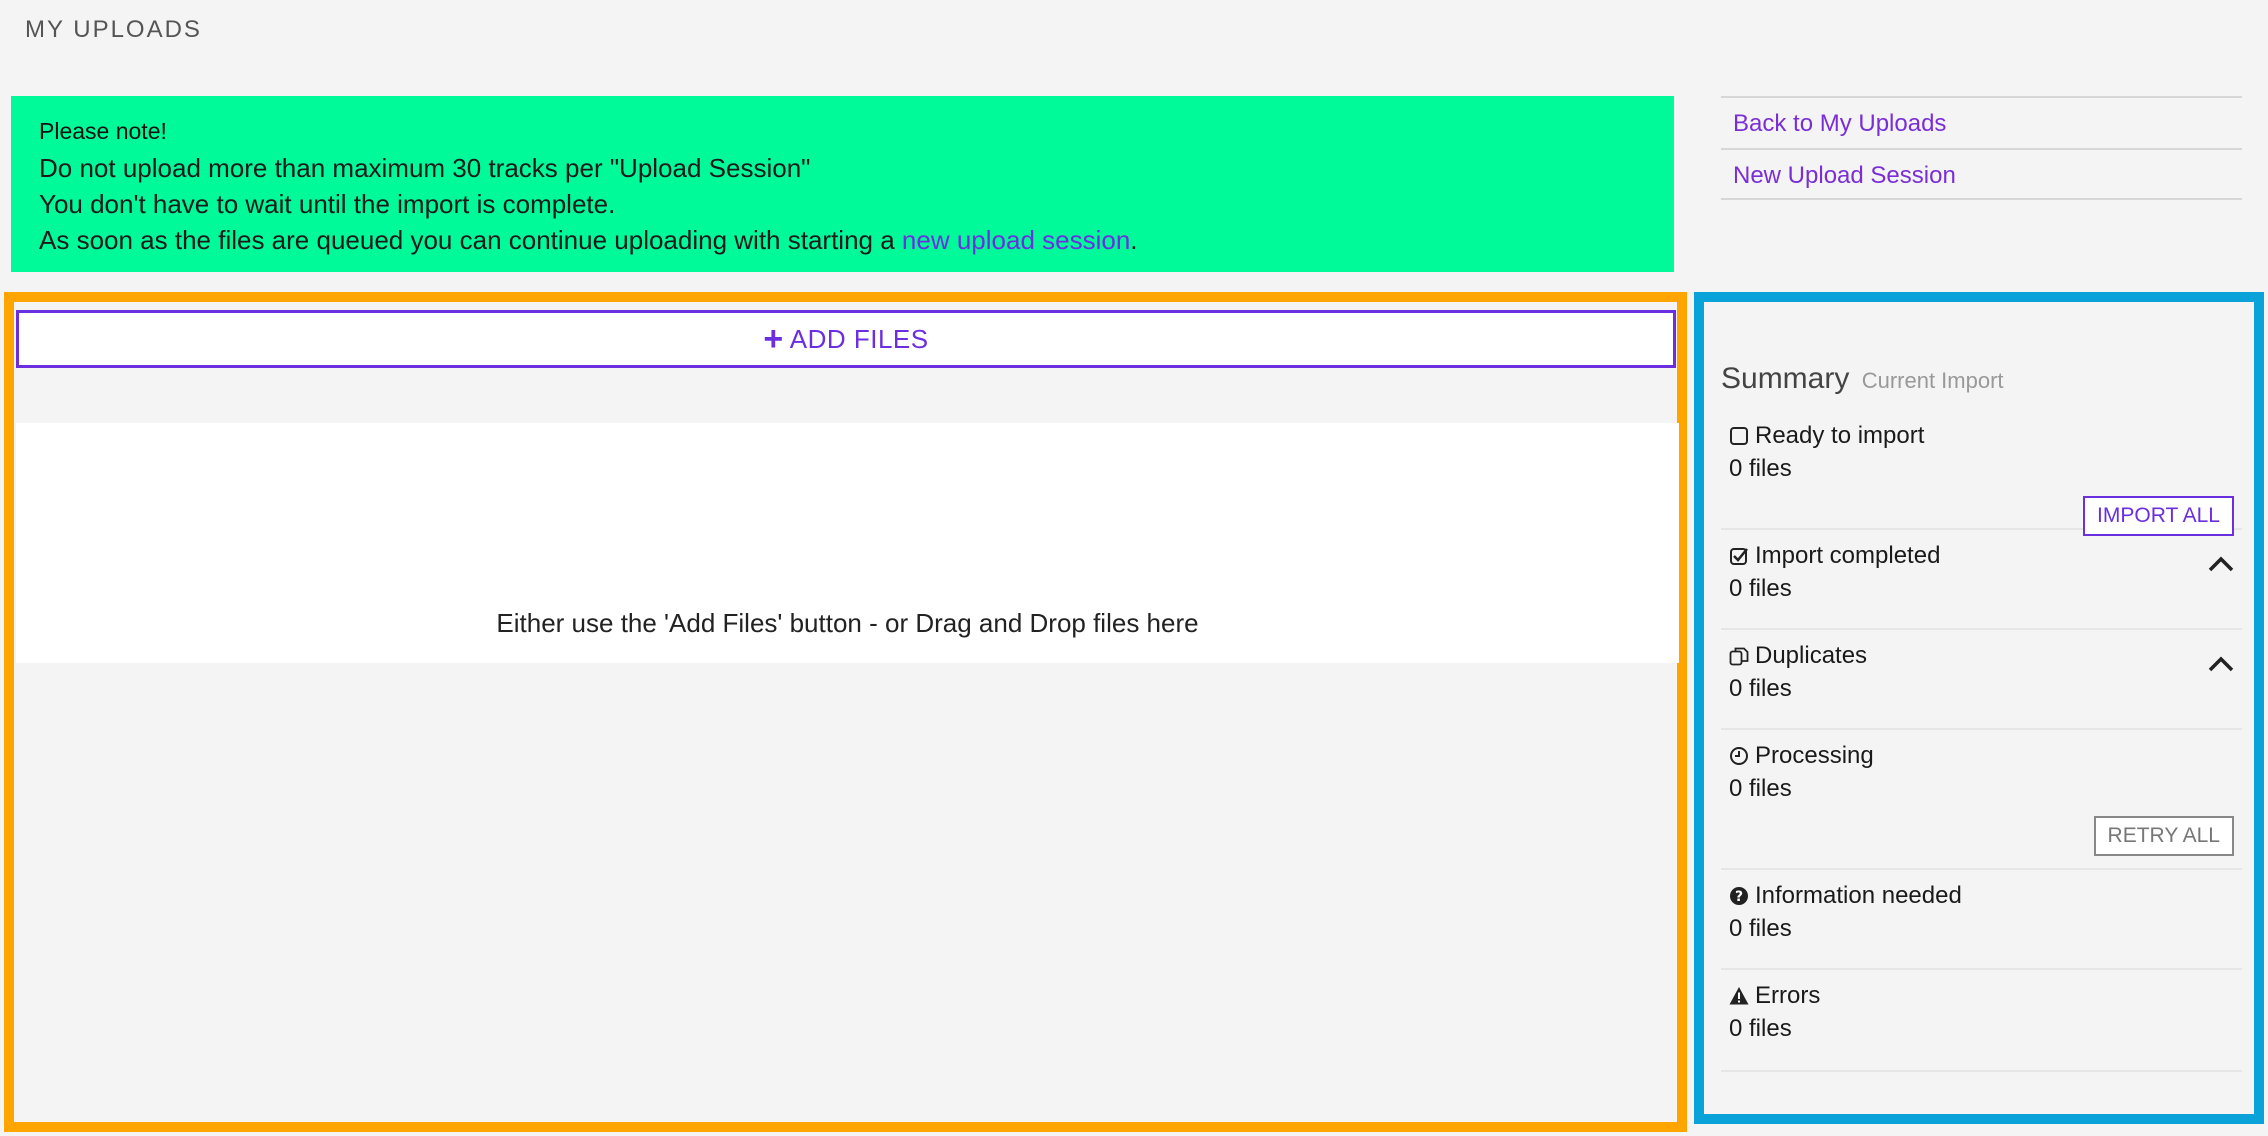 This screenshot has height=1136, width=2268. Describe the element at coordinates (1739, 556) in the screenshot. I see `checkbox-checked-icon` at that location.